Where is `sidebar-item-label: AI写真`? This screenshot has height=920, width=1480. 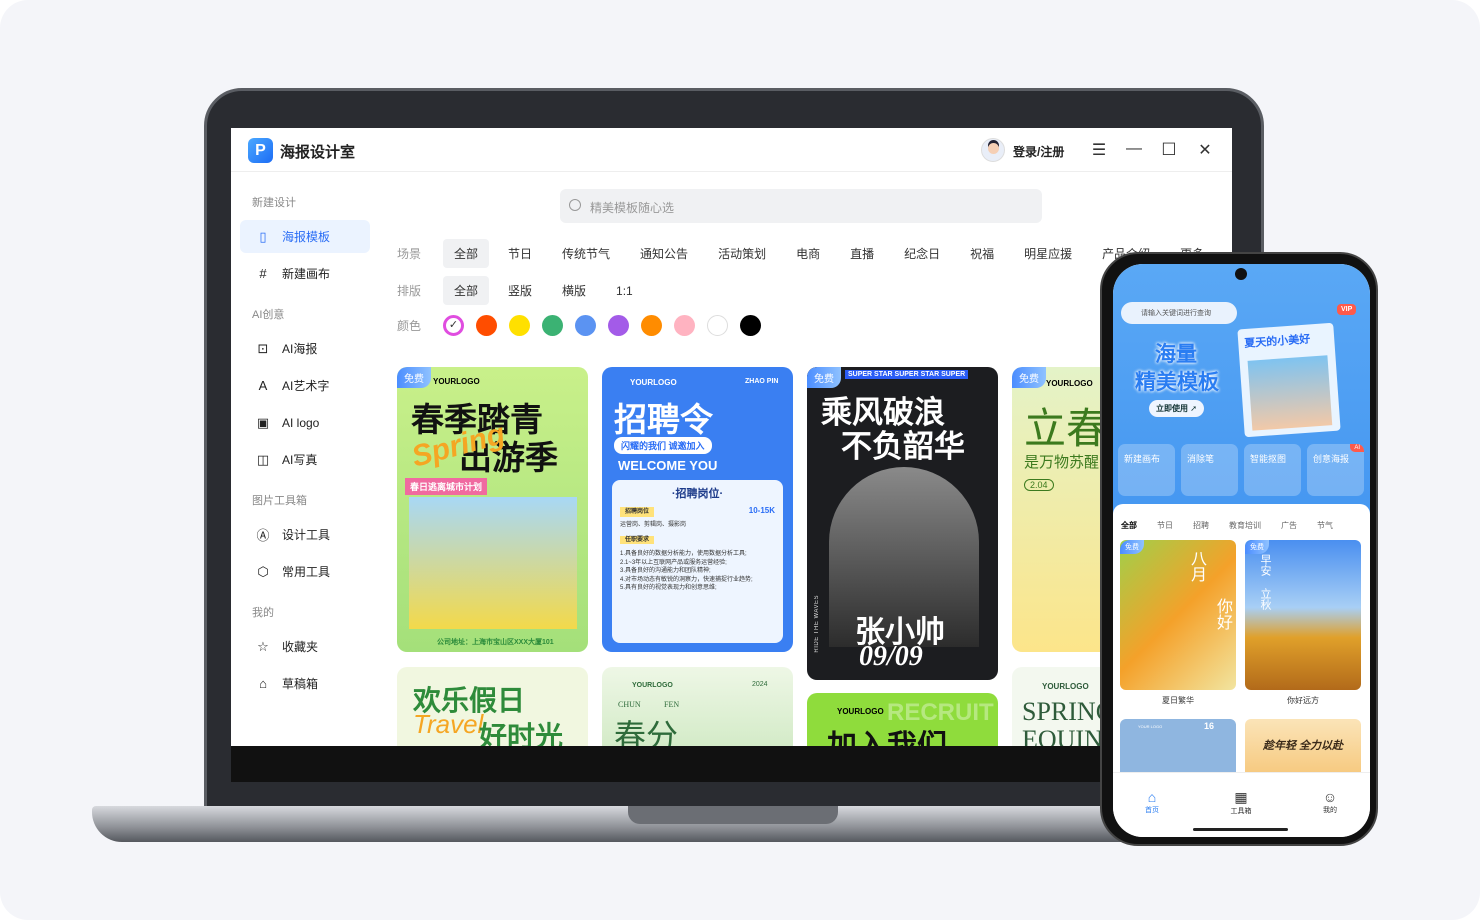 sidebar-item-label: AI写真 is located at coordinates (300, 460).